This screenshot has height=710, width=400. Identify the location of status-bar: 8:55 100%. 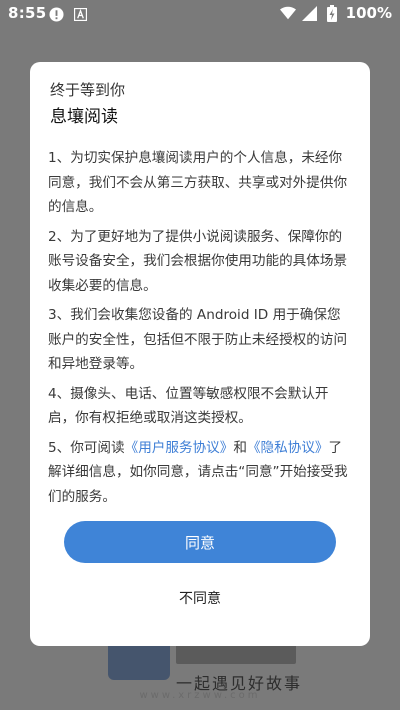
(200, 14).